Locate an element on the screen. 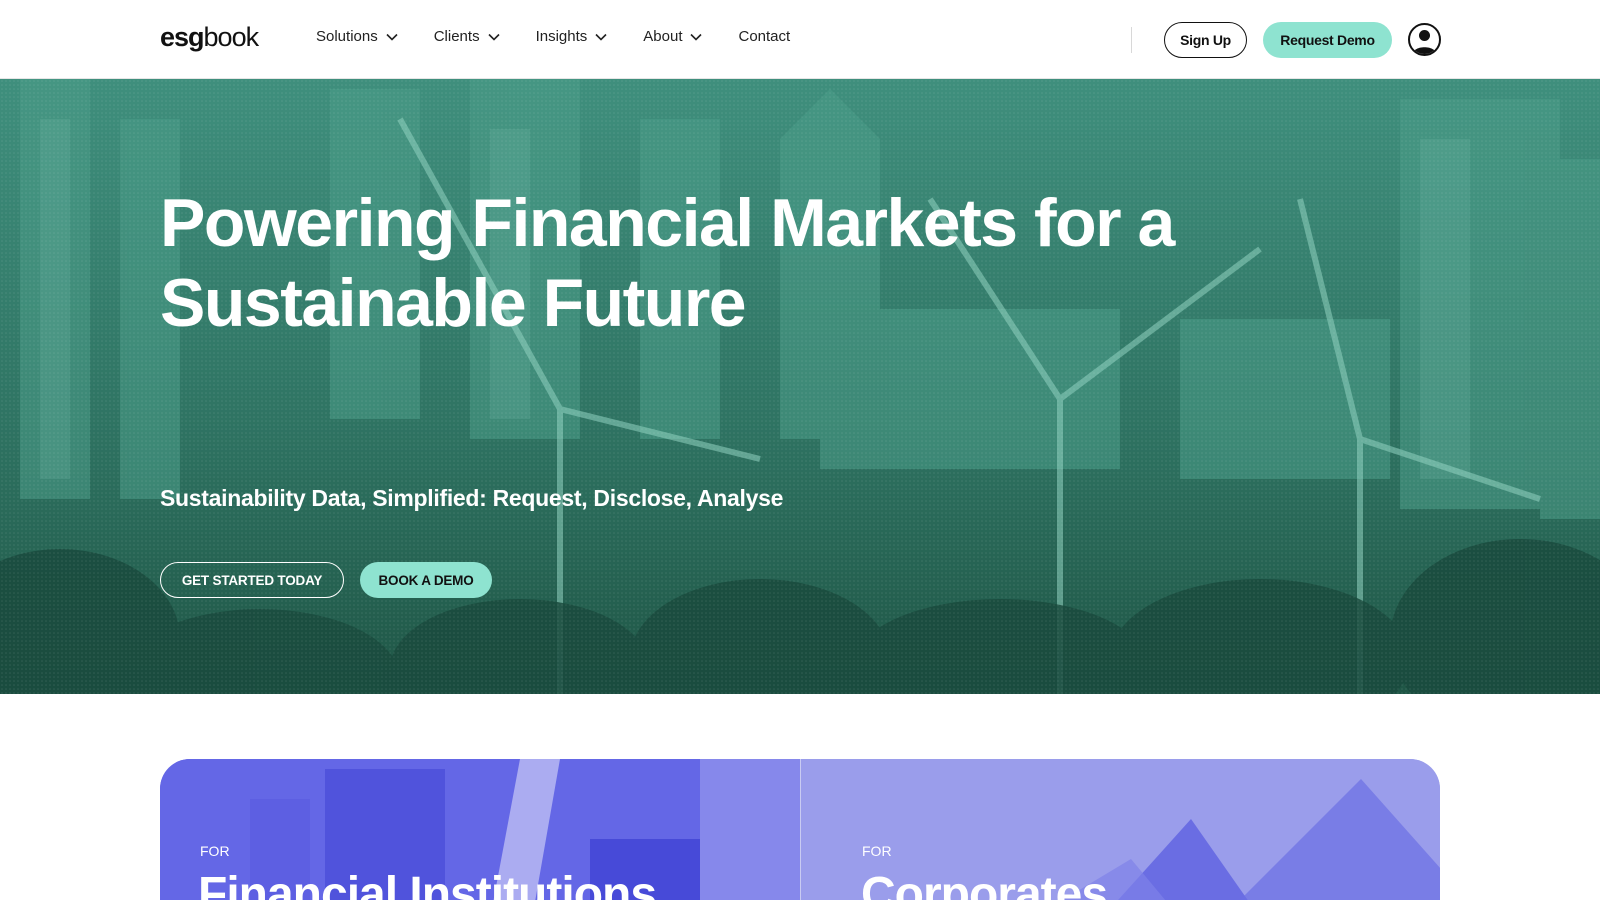 This screenshot has width=1600, height=900. card-financial-institutions: FOR Financial Institutions is located at coordinates (480, 829).